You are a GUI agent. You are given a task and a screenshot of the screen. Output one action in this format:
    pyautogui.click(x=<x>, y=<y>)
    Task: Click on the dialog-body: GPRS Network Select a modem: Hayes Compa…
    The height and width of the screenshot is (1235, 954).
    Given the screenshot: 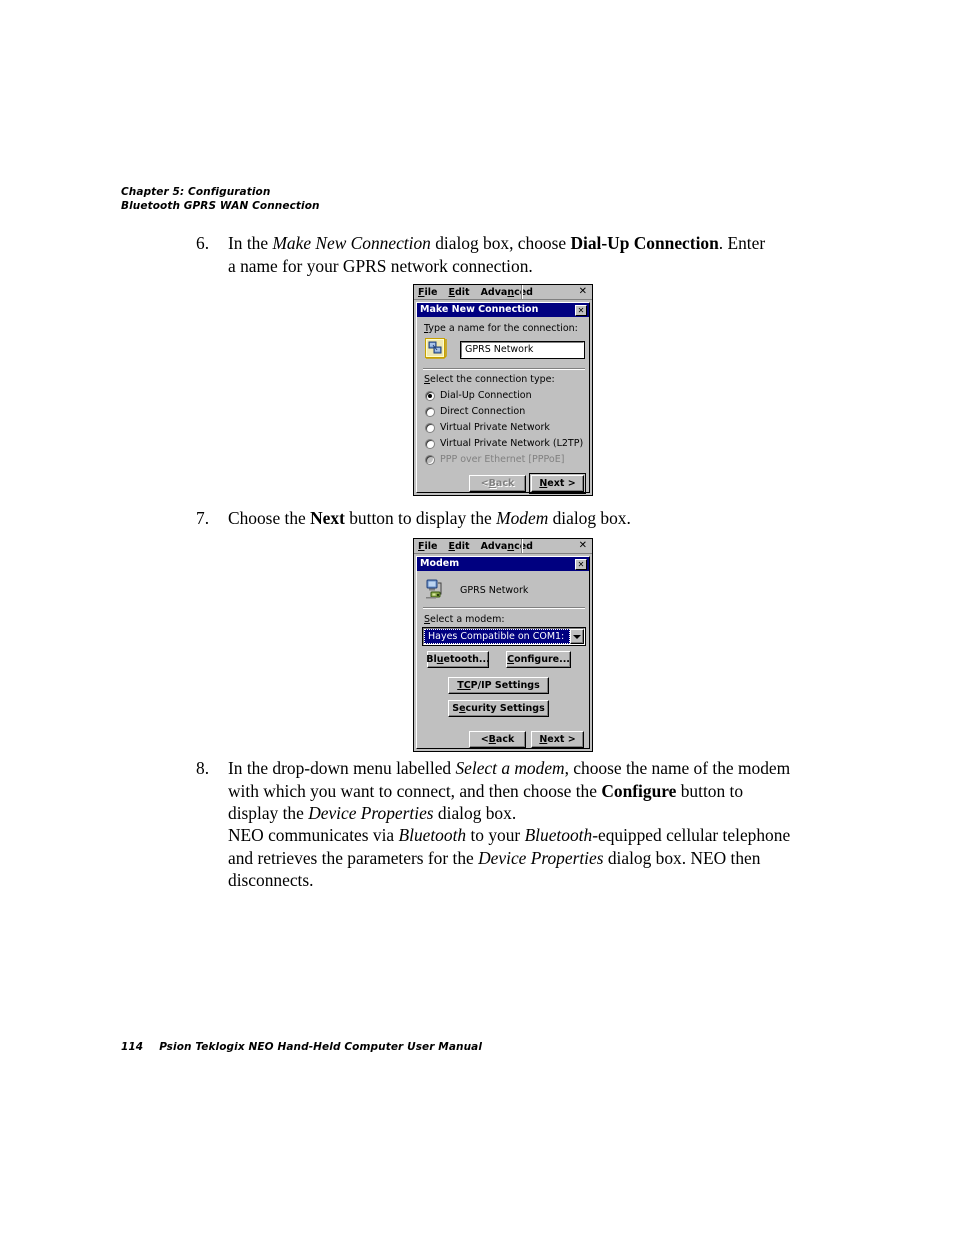 What is the action you would take?
    pyautogui.click(x=503, y=659)
    